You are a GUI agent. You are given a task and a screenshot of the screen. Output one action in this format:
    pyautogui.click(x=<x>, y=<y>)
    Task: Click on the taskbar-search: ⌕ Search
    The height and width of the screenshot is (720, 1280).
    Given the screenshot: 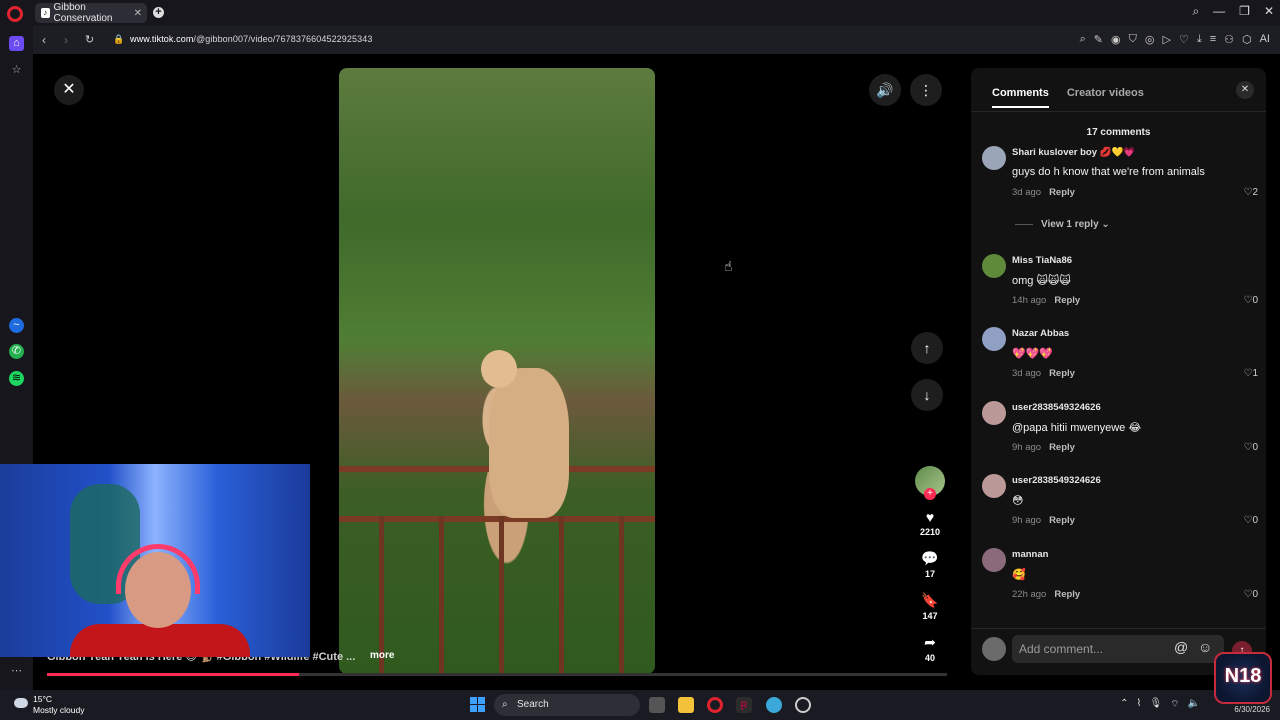 What is the action you would take?
    pyautogui.click(x=567, y=705)
    